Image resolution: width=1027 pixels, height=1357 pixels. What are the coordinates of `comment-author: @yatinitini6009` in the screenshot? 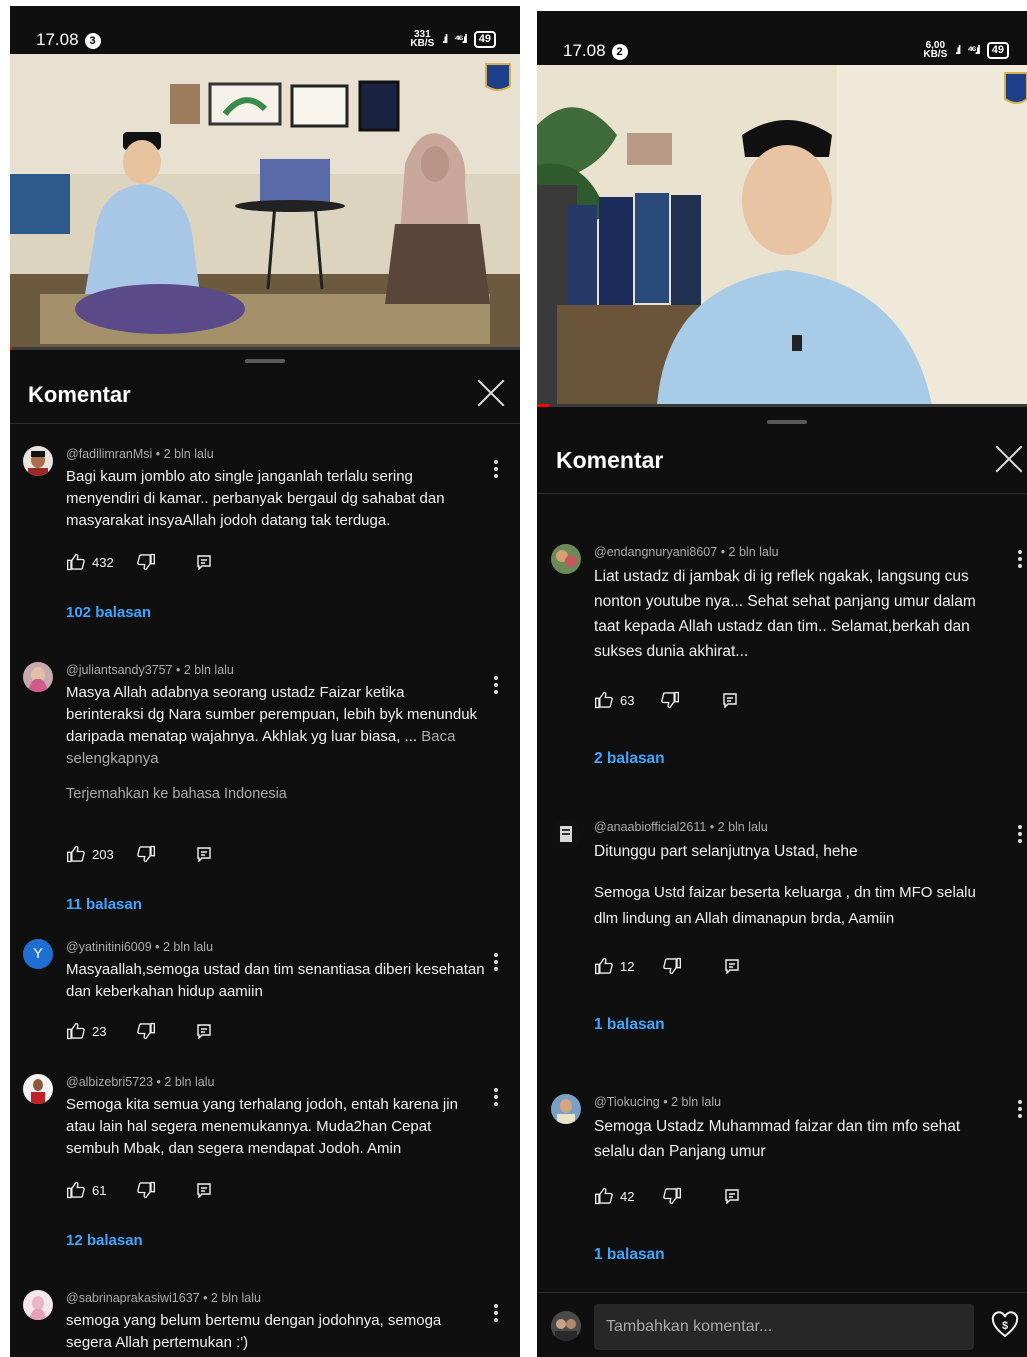 It's located at (109, 947).